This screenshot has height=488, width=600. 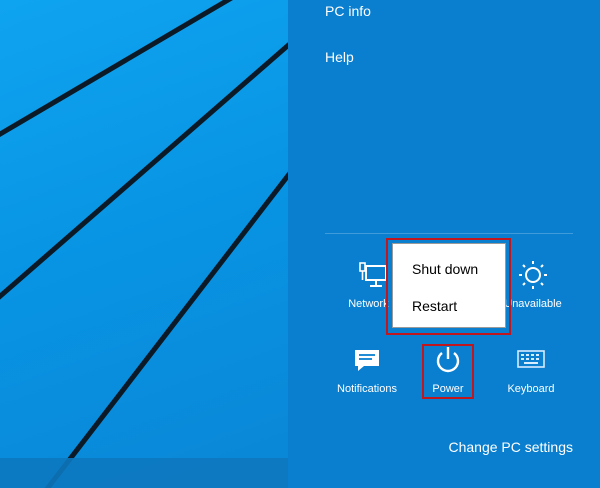 What do you see at coordinates (445, 269) in the screenshot?
I see `shut-down-option: Shut down` at bounding box center [445, 269].